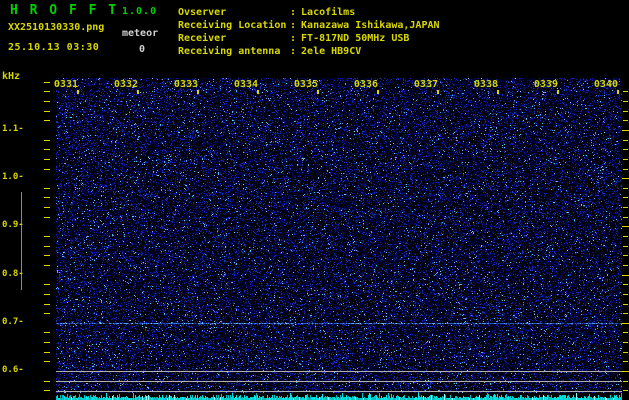  I want to click on info-label: Ovserver, so click(202, 12).